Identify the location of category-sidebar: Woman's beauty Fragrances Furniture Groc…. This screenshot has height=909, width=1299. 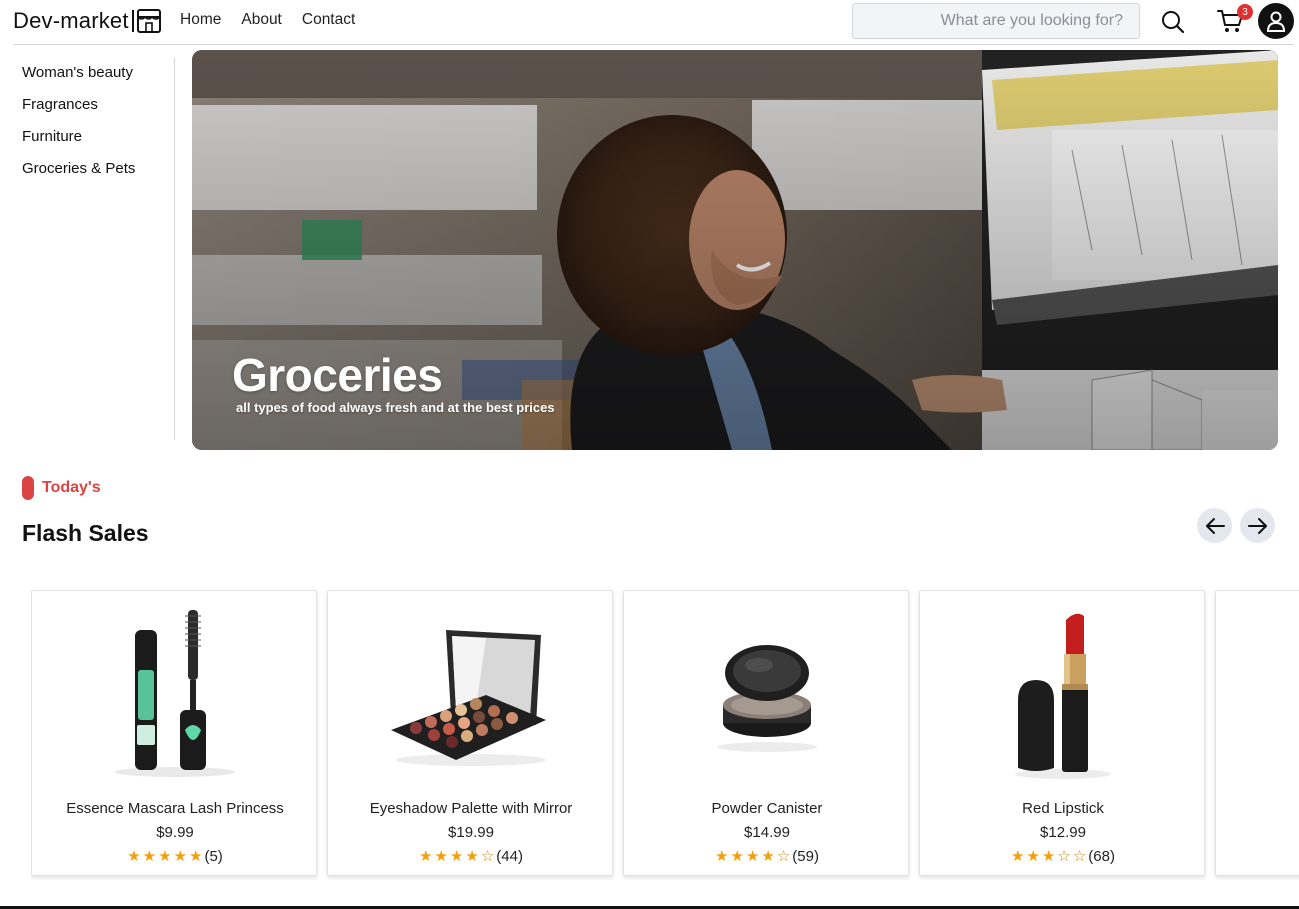
(97, 126).